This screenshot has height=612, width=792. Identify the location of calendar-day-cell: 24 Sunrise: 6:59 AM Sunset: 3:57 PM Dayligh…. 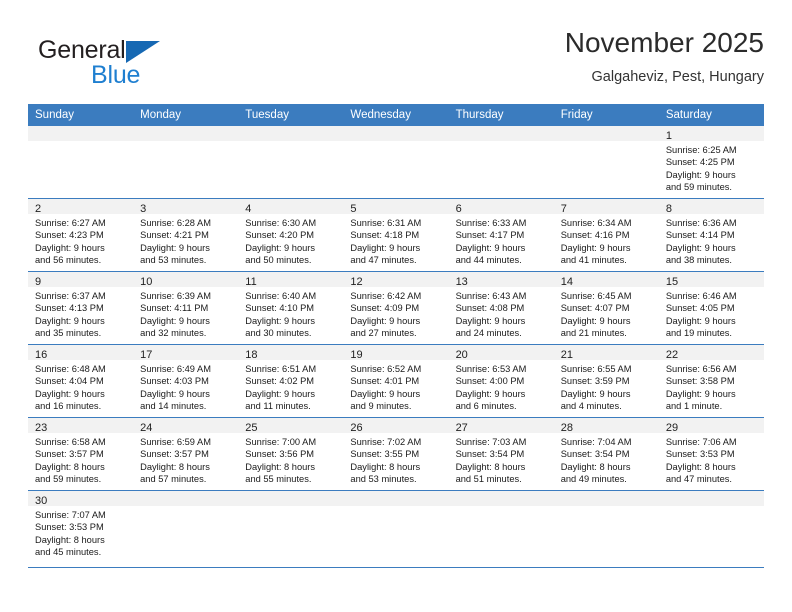
(186, 454).